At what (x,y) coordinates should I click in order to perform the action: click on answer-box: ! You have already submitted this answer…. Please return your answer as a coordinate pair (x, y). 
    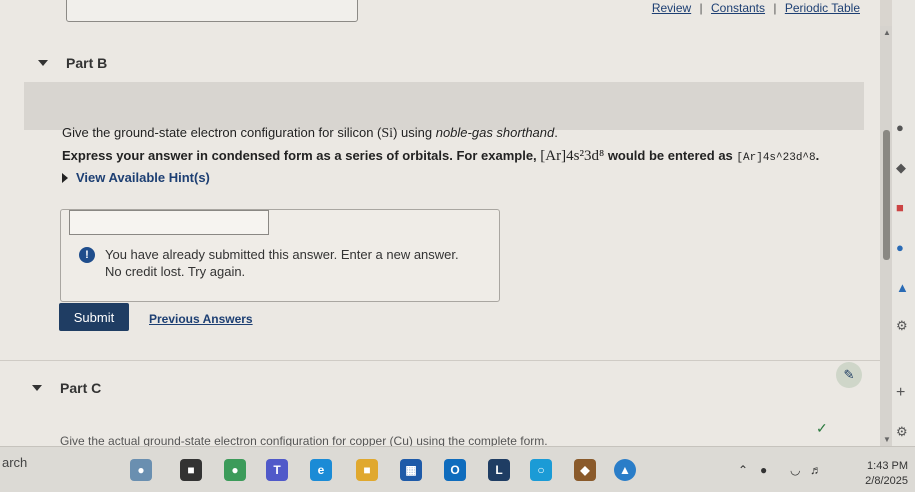
    Looking at the image, I should click on (280, 255).